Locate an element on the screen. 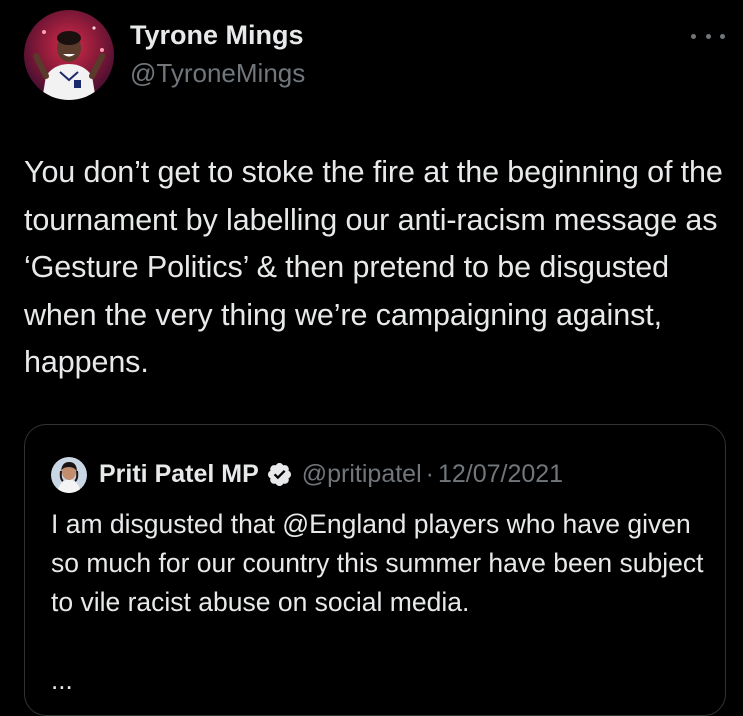 Image resolution: width=743 pixels, height=716 pixels. avatar-image is located at coordinates (69, 55).